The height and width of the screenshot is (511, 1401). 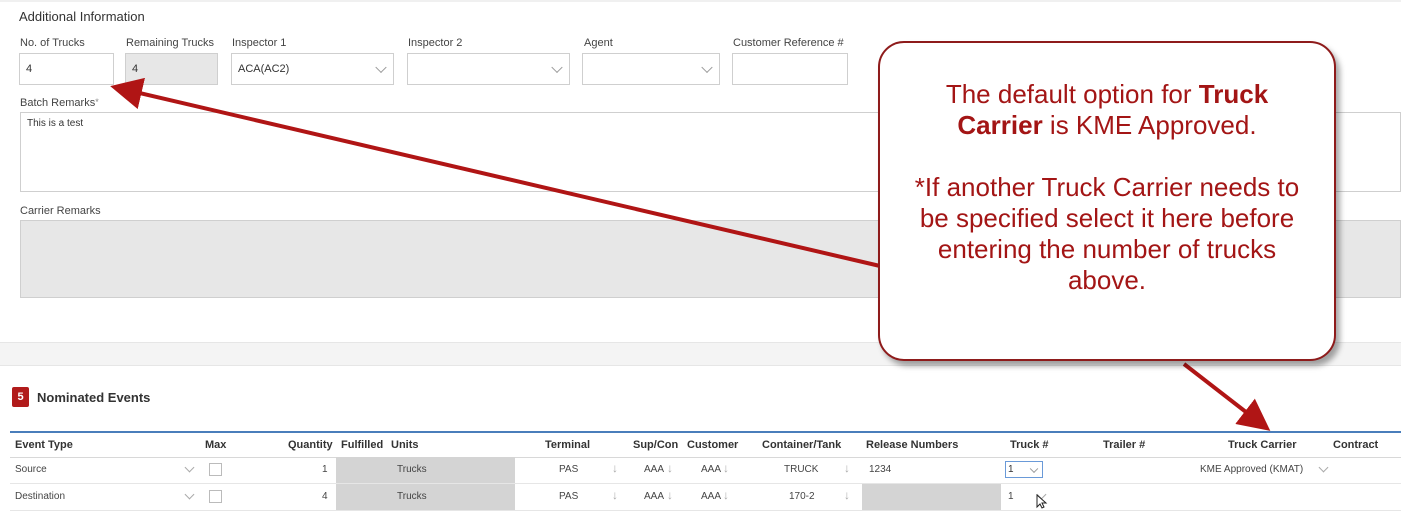 I want to click on callout-line-1: The default option for Truck, so click(x=1107, y=94).